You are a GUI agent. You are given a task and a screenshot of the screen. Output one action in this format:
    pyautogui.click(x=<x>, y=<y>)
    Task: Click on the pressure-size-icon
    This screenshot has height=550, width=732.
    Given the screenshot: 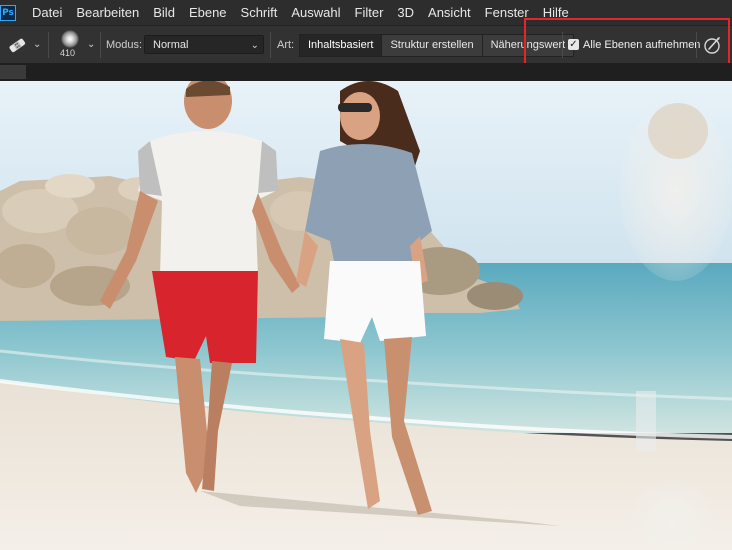 What is the action you would take?
    pyautogui.click(x=713, y=45)
    